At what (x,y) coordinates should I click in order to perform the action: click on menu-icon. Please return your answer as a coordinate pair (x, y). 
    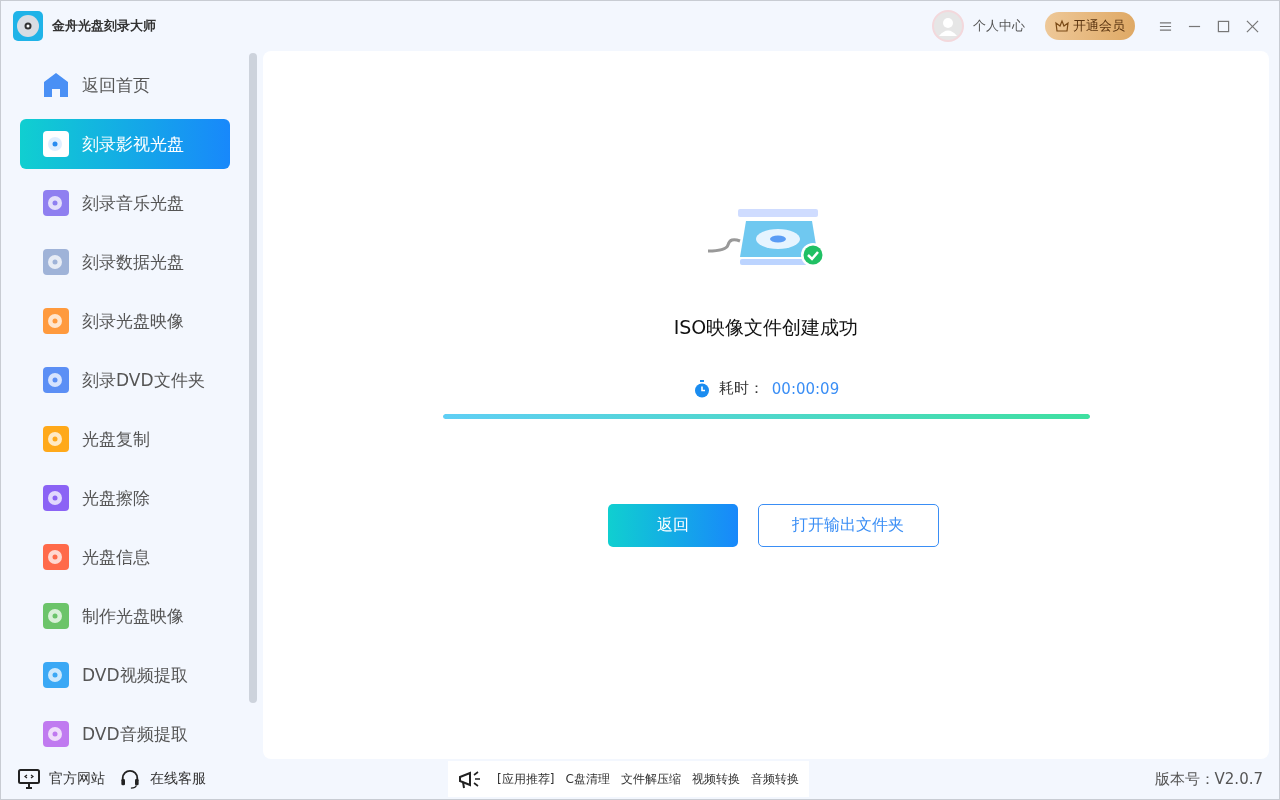
    Looking at the image, I should click on (1165, 26).